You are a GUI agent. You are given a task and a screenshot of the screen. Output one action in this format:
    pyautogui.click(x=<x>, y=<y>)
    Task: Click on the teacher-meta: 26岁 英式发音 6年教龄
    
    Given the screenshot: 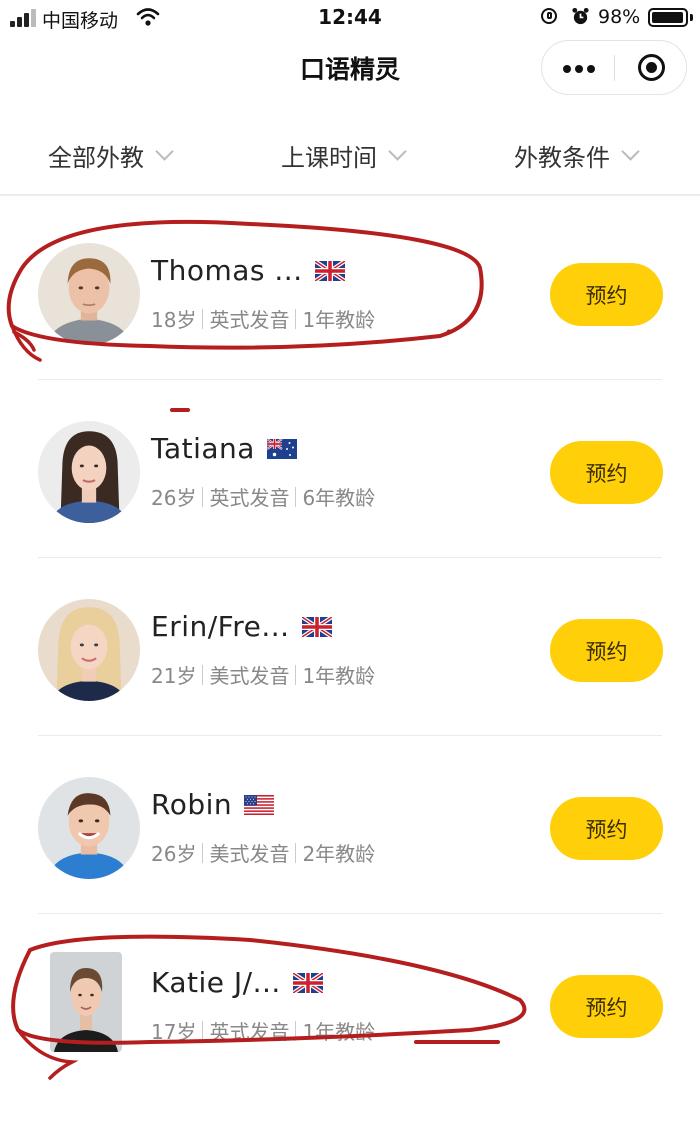 What is the action you would take?
    pyautogui.click(x=263, y=496)
    